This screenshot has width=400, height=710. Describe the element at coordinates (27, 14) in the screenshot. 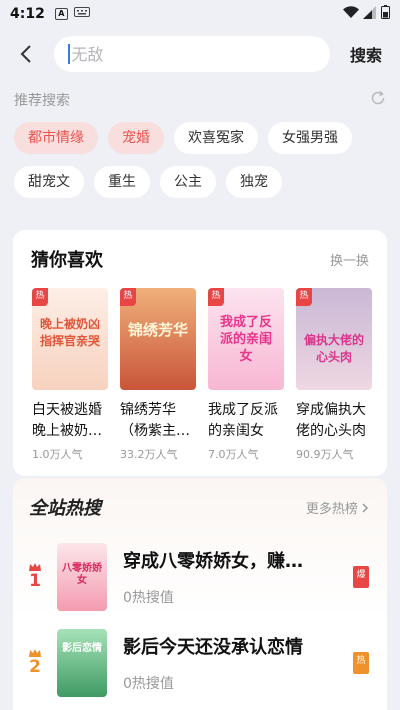

I see `status-time: 4:12` at that location.